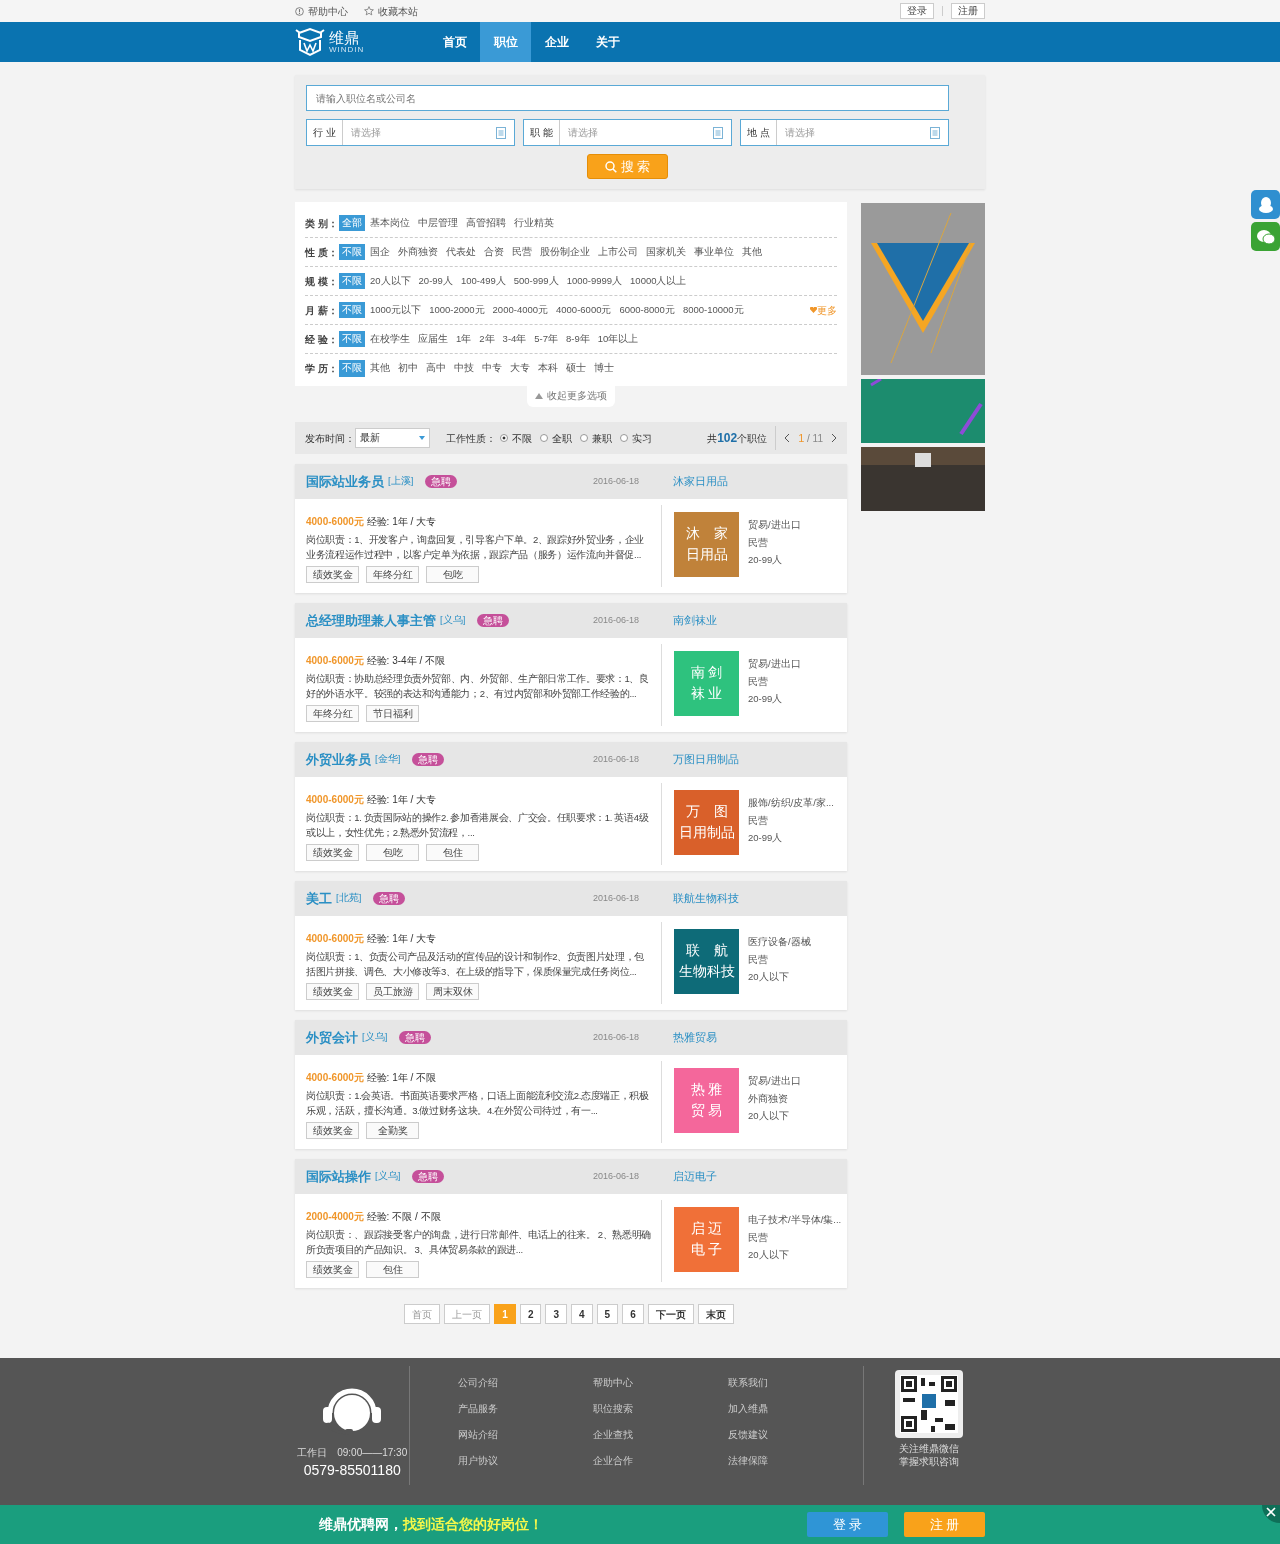  I want to click on radio-option: 不限, so click(516, 438).